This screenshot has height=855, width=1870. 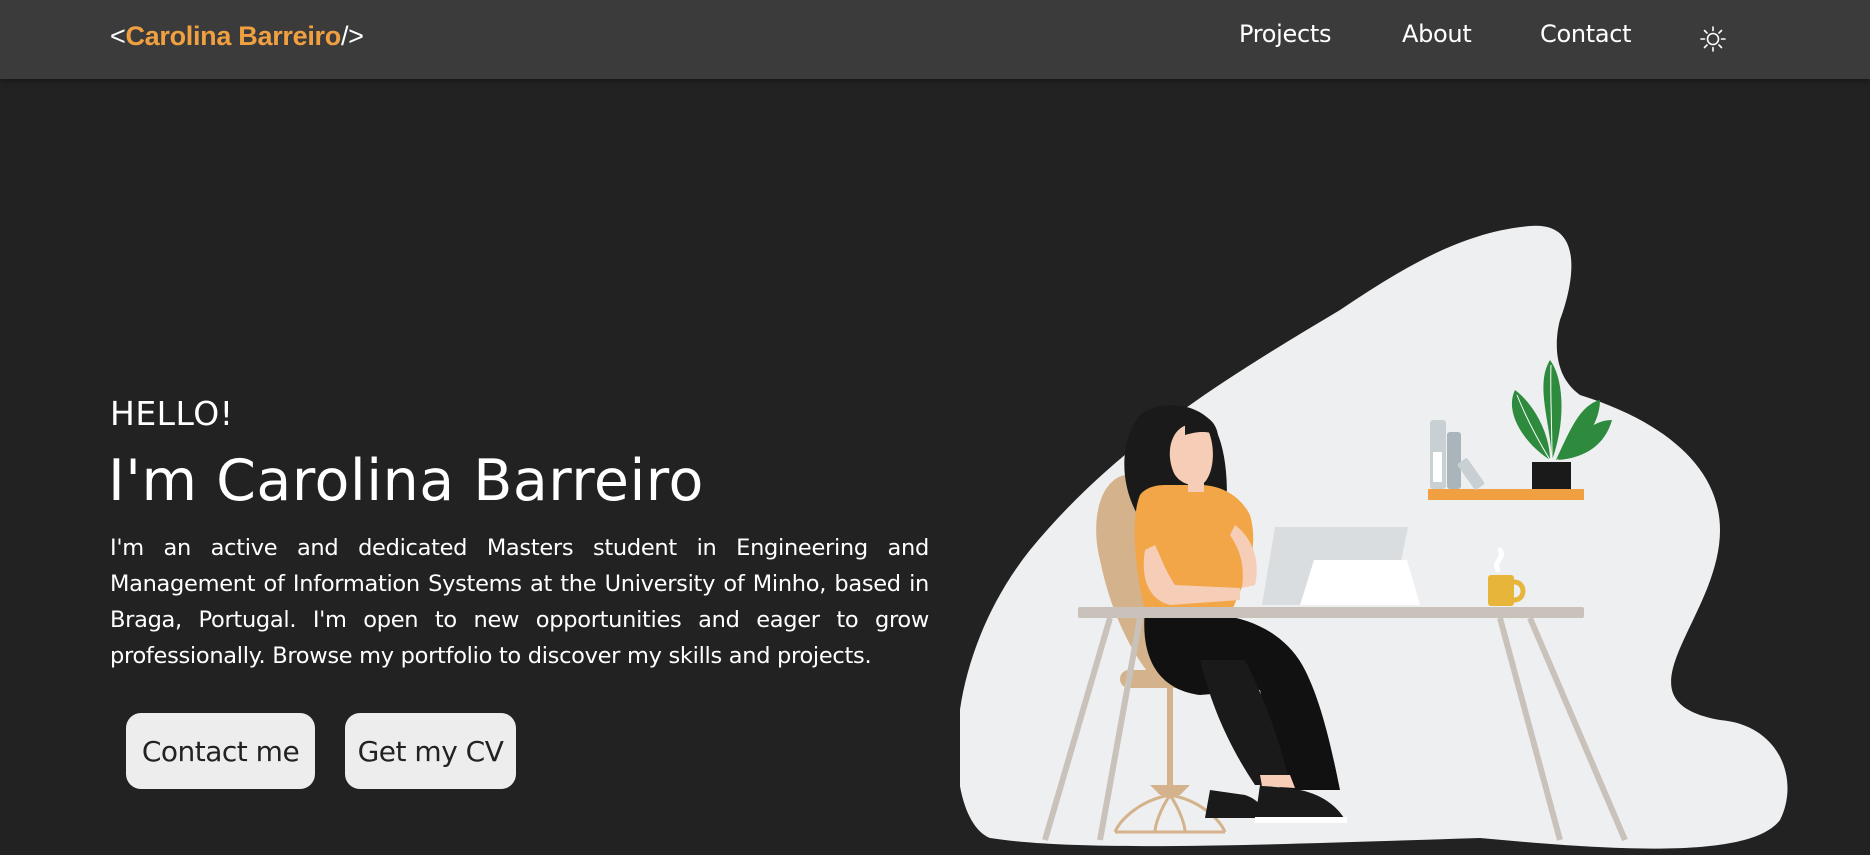 What do you see at coordinates (1331, 612) in the screenshot?
I see `desk-top` at bounding box center [1331, 612].